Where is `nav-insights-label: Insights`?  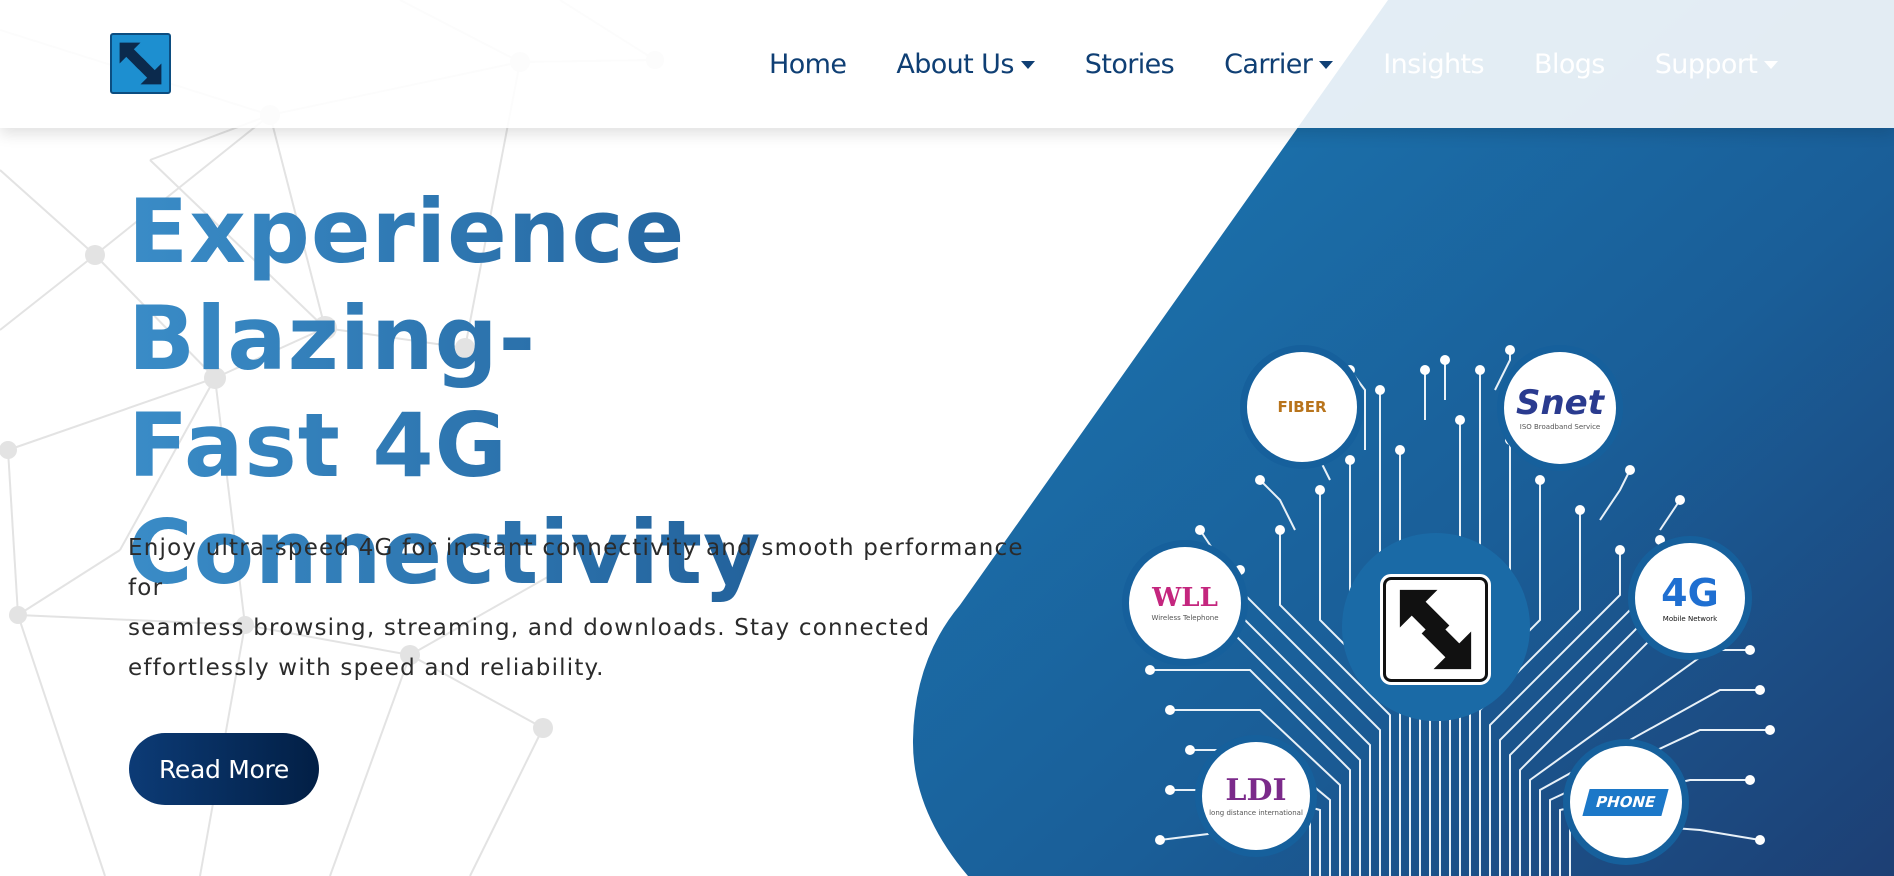
nav-insights-label: Insights is located at coordinates (1434, 64).